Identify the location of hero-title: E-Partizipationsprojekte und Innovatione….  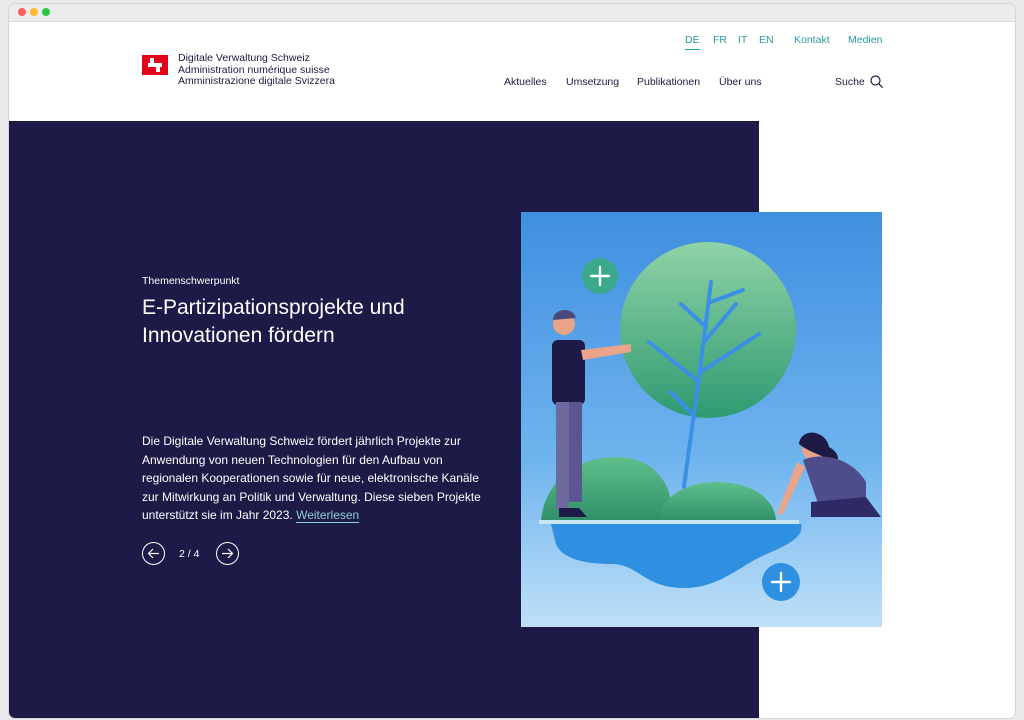
(273, 321).